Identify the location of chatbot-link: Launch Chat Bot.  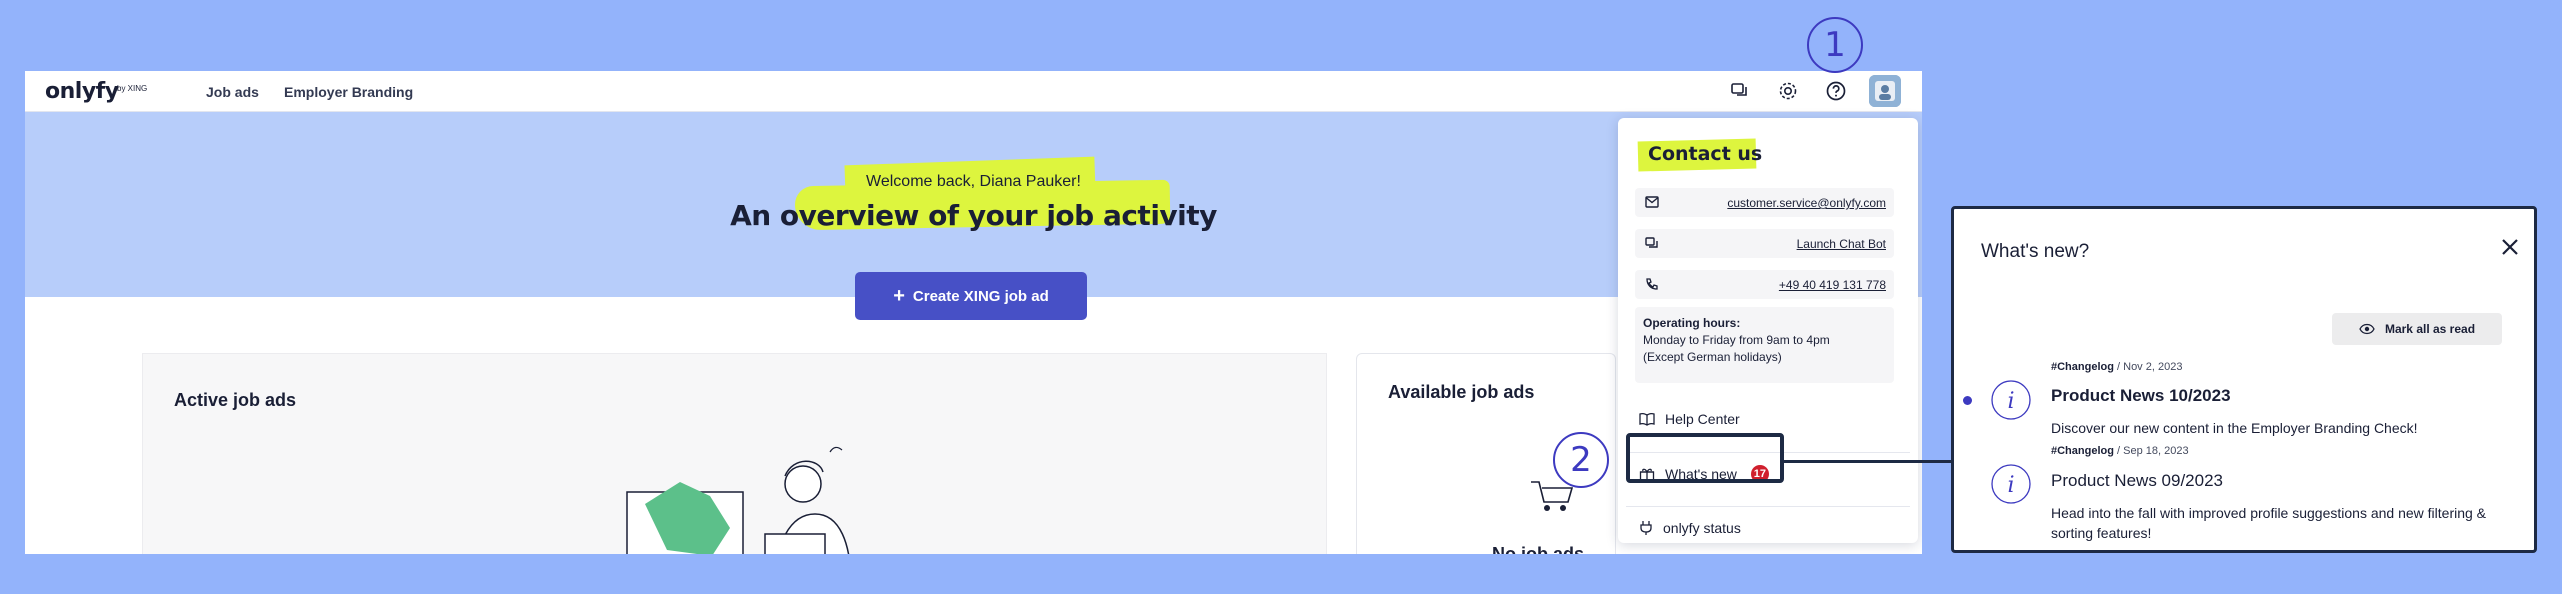
(1841, 244).